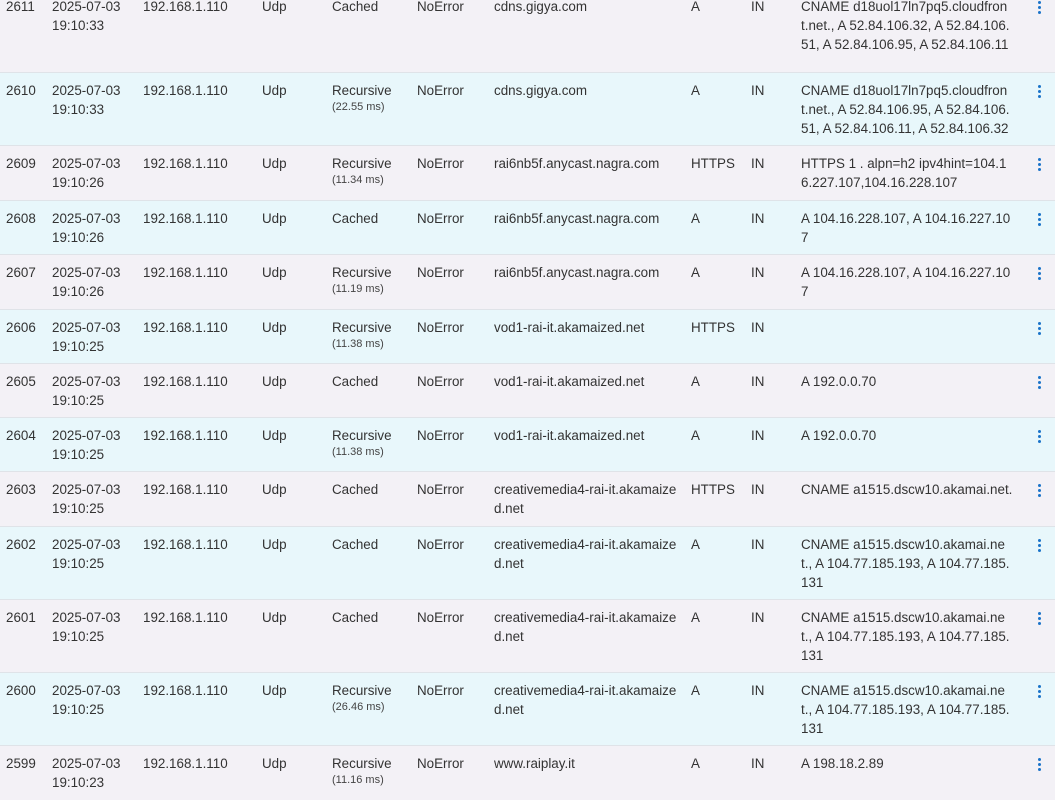  Describe the element at coordinates (842, 763) in the screenshot. I see `row-answer: A 198.18.2.89` at that location.